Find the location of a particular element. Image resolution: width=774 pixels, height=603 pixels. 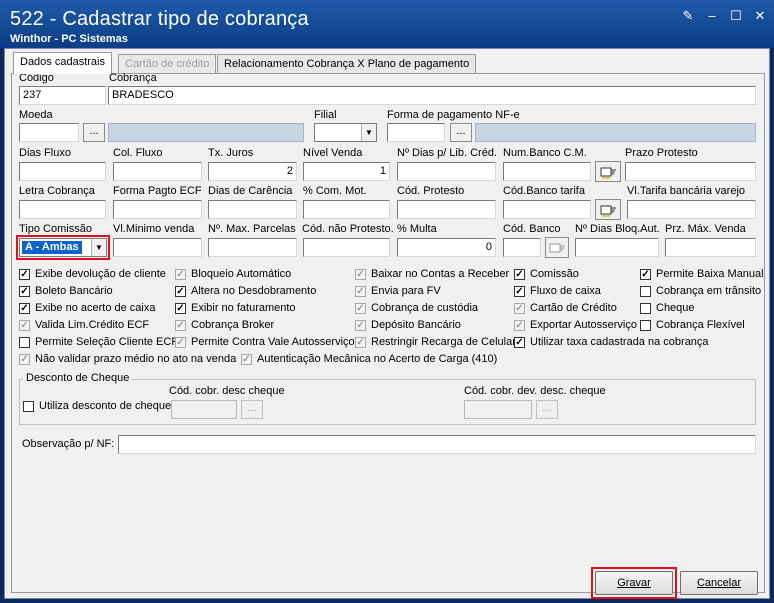

com-mot-input is located at coordinates (346, 209).